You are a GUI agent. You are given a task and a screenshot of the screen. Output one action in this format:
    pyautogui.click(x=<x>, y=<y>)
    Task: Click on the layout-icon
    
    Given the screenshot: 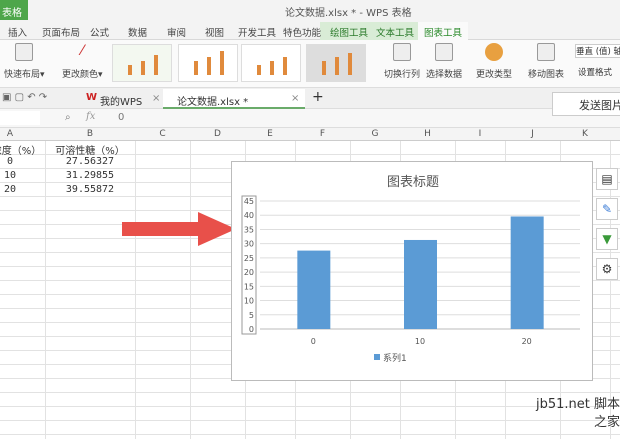 What is the action you would take?
    pyautogui.click(x=24, y=52)
    